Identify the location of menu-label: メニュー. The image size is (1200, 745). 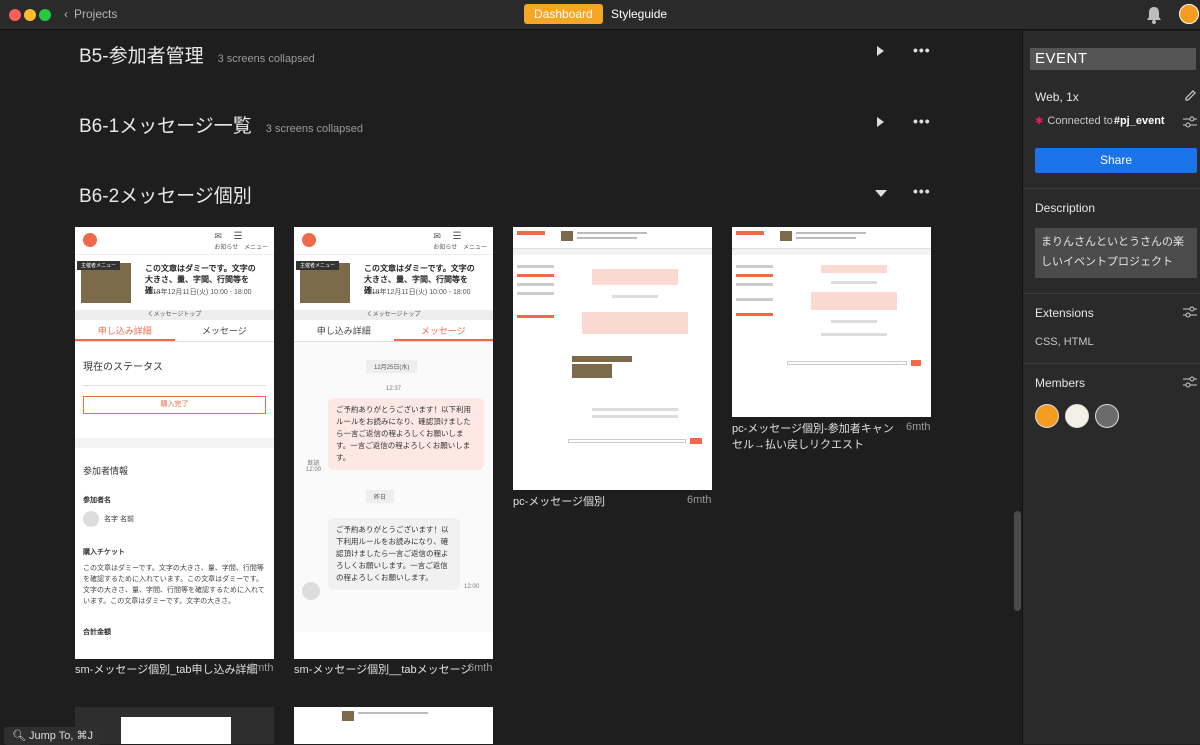
(474, 248).